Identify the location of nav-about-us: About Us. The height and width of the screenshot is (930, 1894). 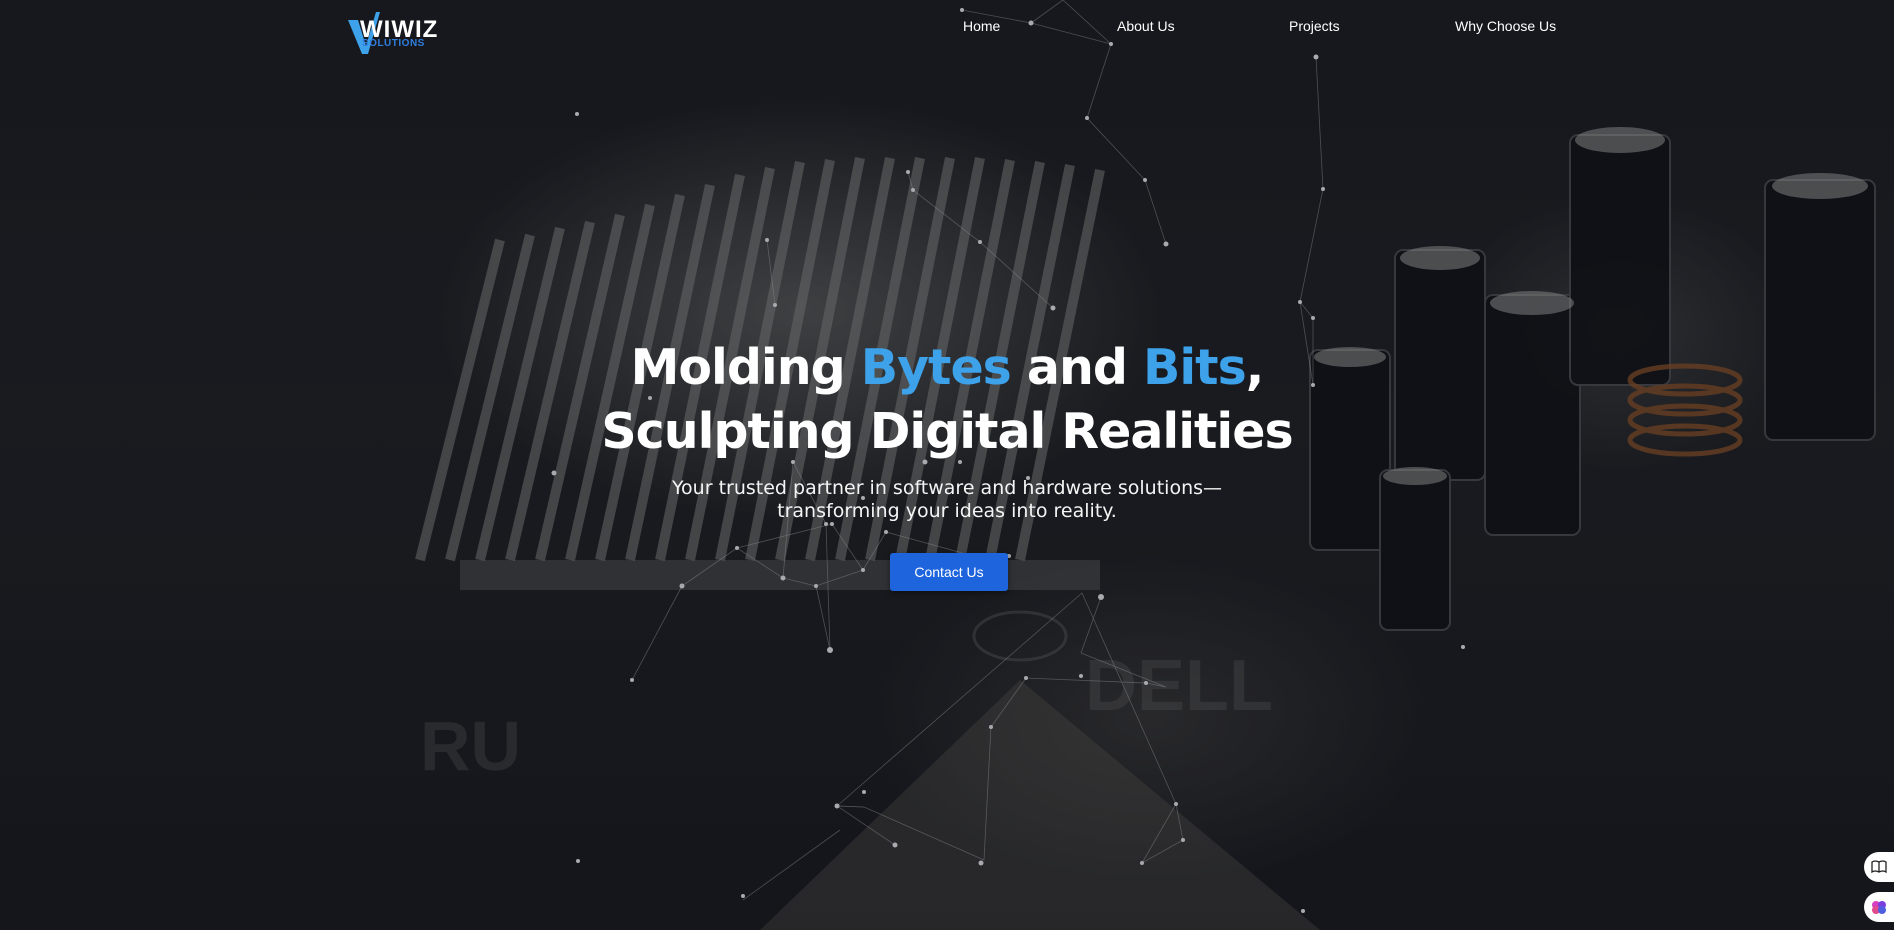
(1146, 26).